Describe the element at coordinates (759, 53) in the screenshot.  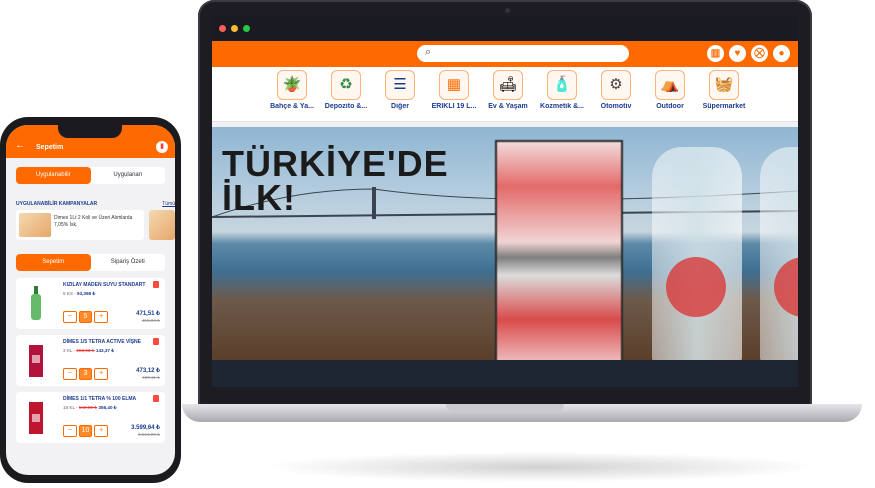
I see `basket-icon: ⛒` at that location.